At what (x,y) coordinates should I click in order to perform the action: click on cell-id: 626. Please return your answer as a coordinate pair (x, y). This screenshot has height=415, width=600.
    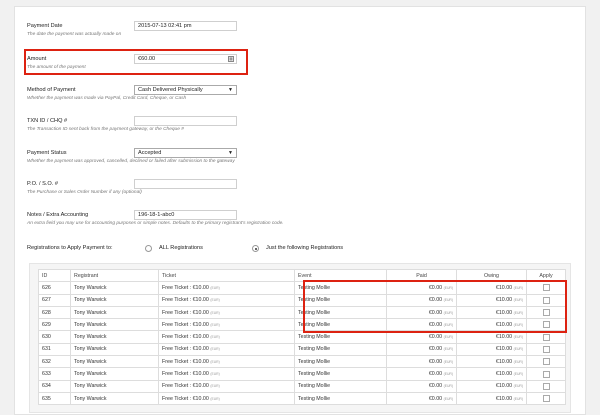
    Looking at the image, I should click on (54, 288).